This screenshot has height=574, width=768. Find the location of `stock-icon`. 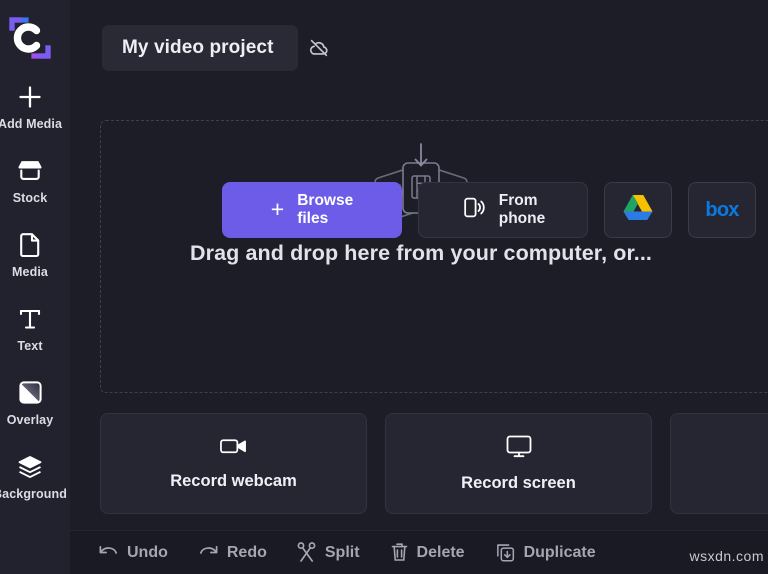

stock-icon is located at coordinates (30, 171).